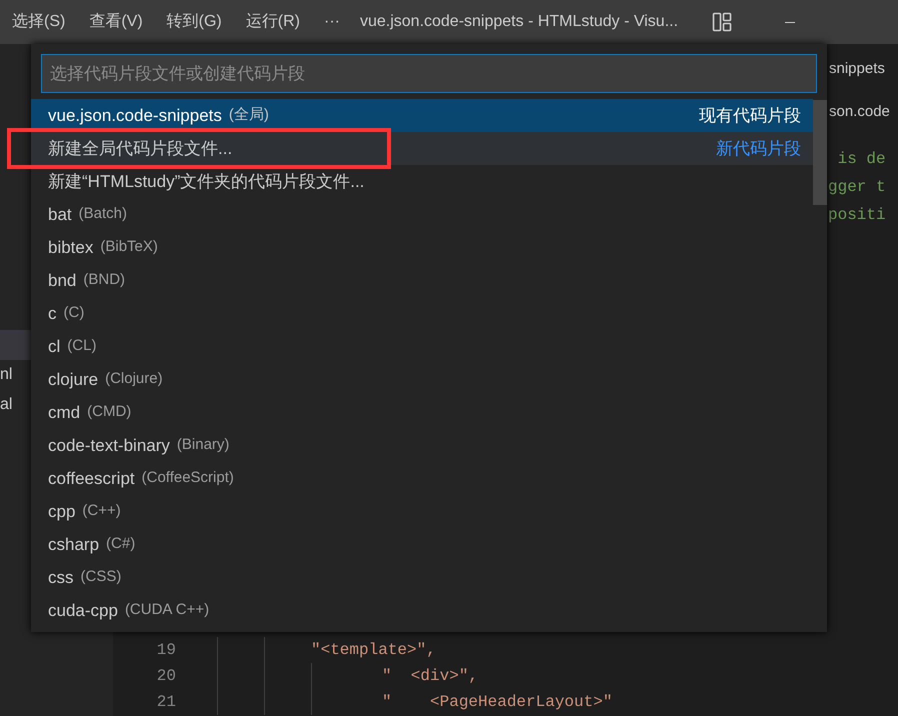 The height and width of the screenshot is (716, 898). I want to click on line-number: 21, so click(166, 702).